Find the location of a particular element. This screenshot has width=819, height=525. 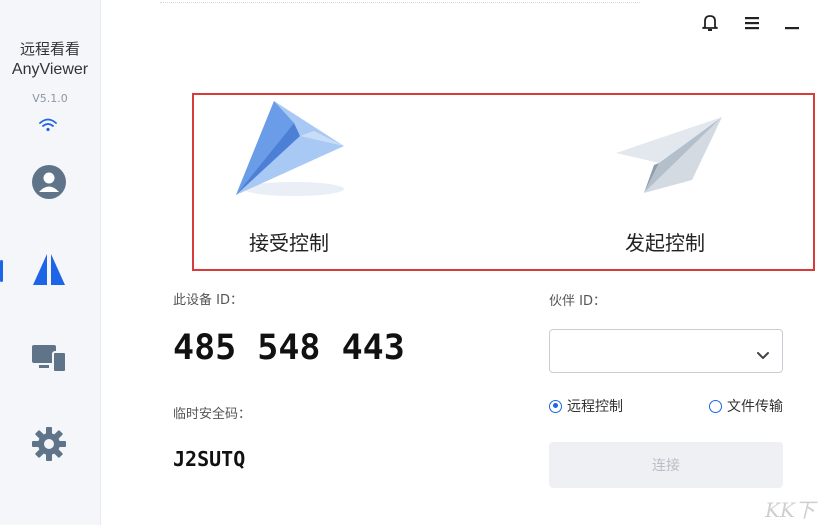

connect-button: 连接 is located at coordinates (666, 465).